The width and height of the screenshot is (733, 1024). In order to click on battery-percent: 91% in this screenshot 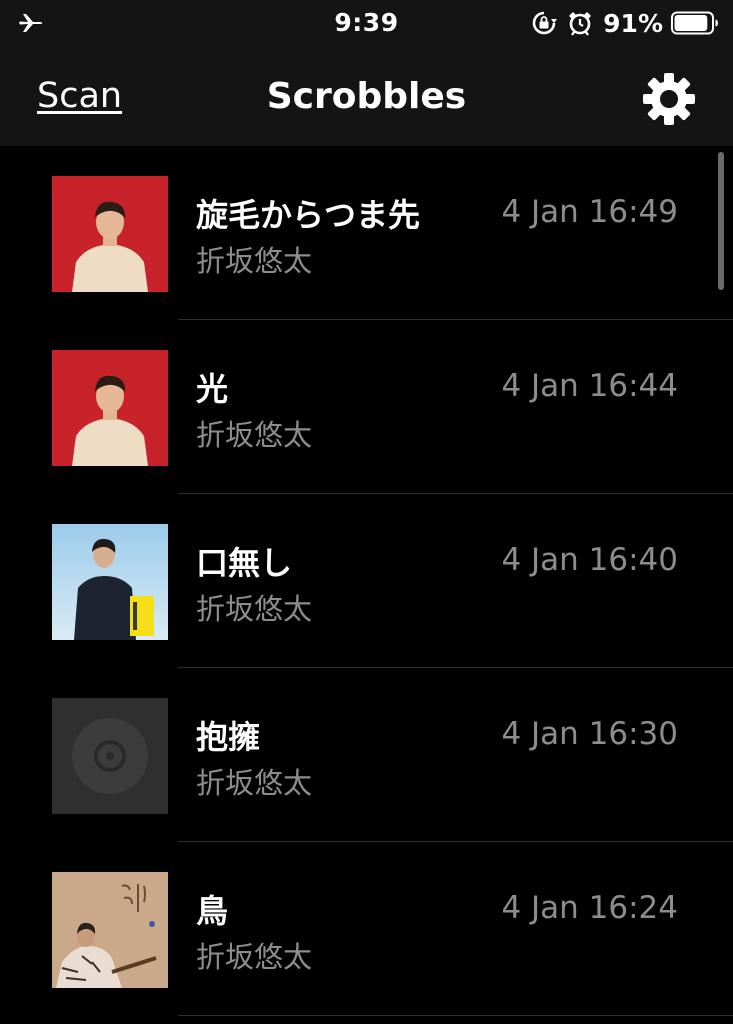, I will do `click(633, 23)`.